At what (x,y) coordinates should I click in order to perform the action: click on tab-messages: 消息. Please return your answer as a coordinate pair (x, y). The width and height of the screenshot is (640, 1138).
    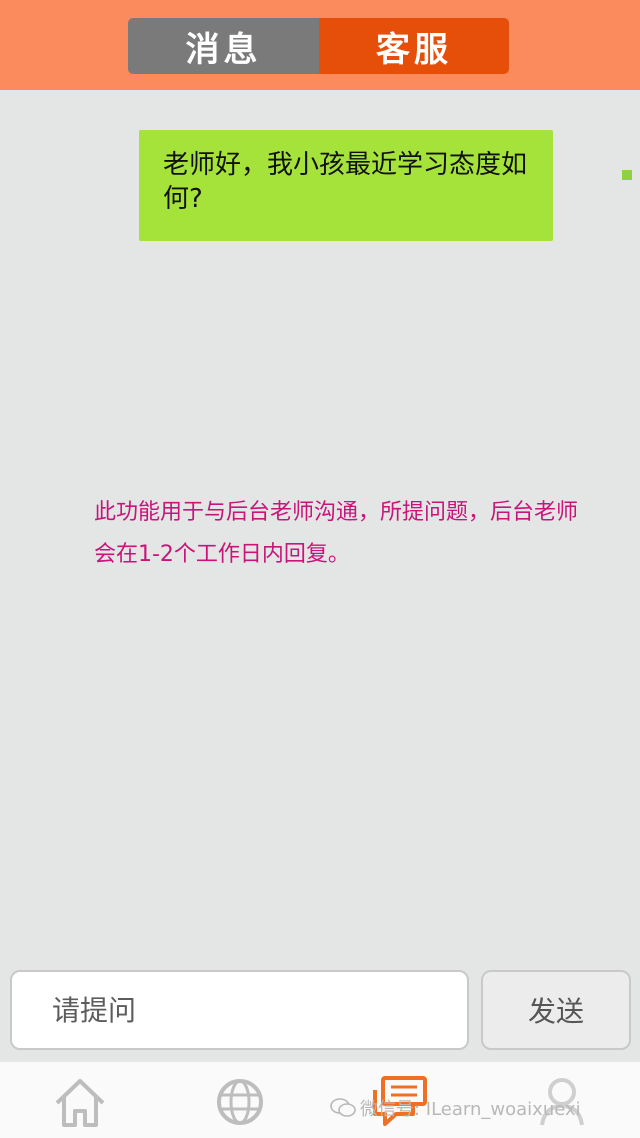
    Looking at the image, I should click on (223, 46).